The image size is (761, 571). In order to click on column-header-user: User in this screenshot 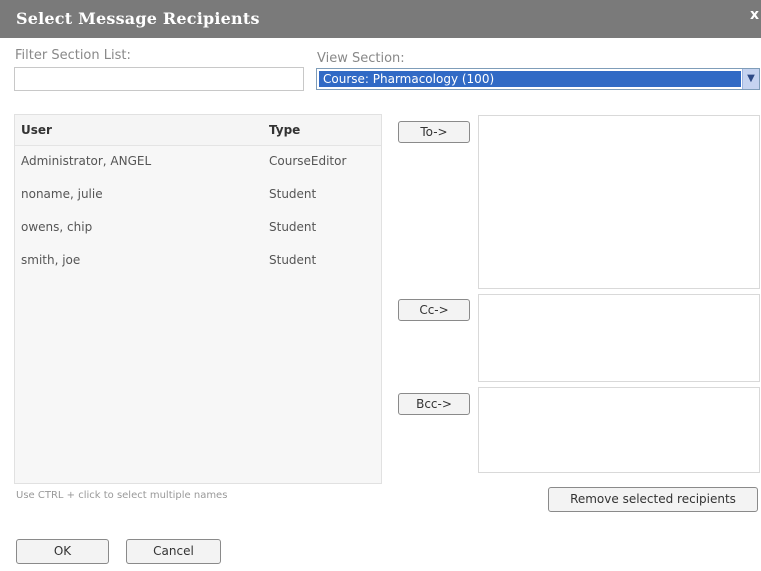, I will do `click(36, 130)`.